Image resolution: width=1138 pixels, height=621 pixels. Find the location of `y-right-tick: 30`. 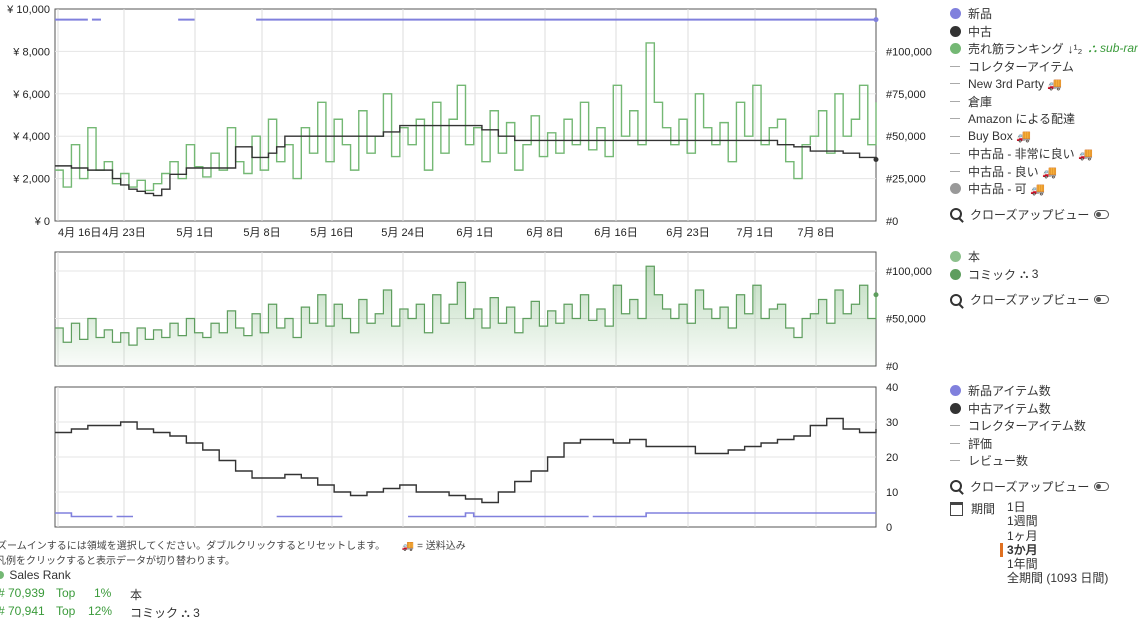

y-right-tick: 30 is located at coordinates (892, 423).